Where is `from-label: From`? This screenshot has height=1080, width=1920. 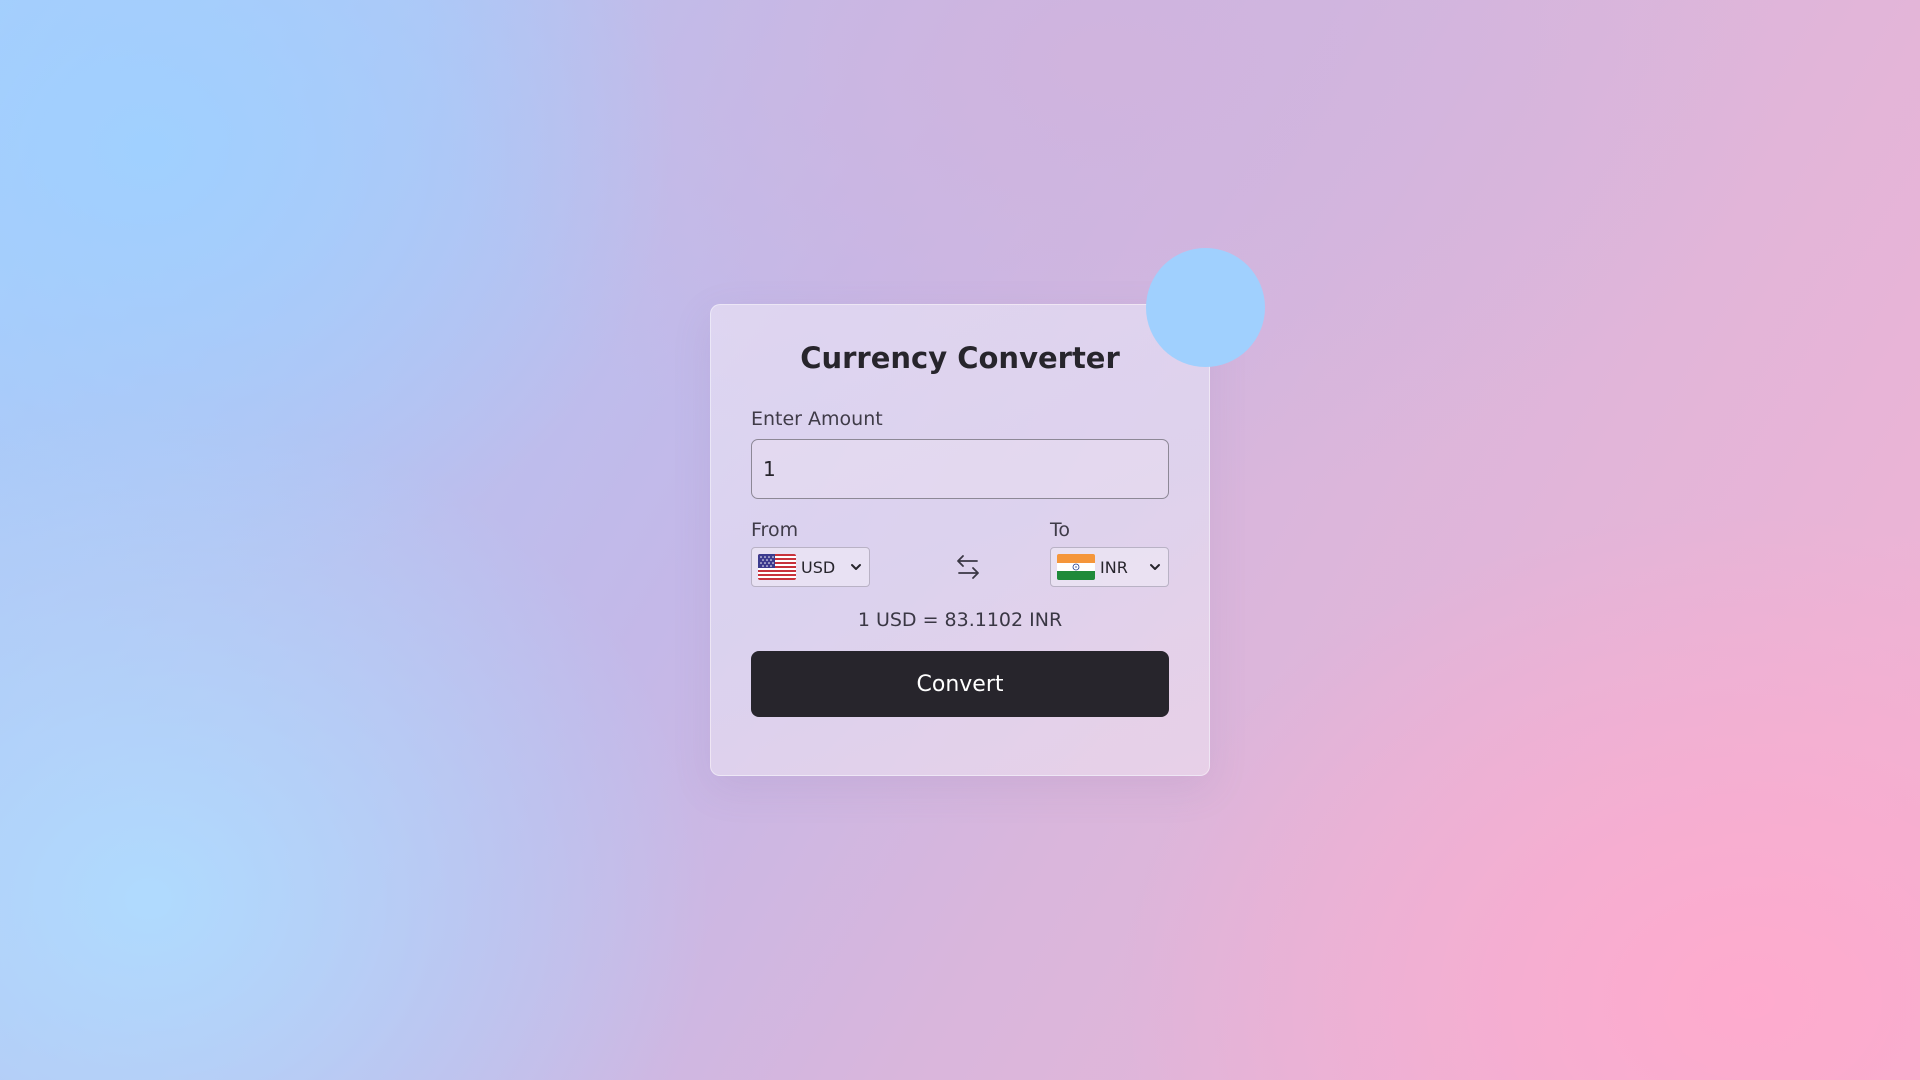
from-label: From is located at coordinates (775, 529).